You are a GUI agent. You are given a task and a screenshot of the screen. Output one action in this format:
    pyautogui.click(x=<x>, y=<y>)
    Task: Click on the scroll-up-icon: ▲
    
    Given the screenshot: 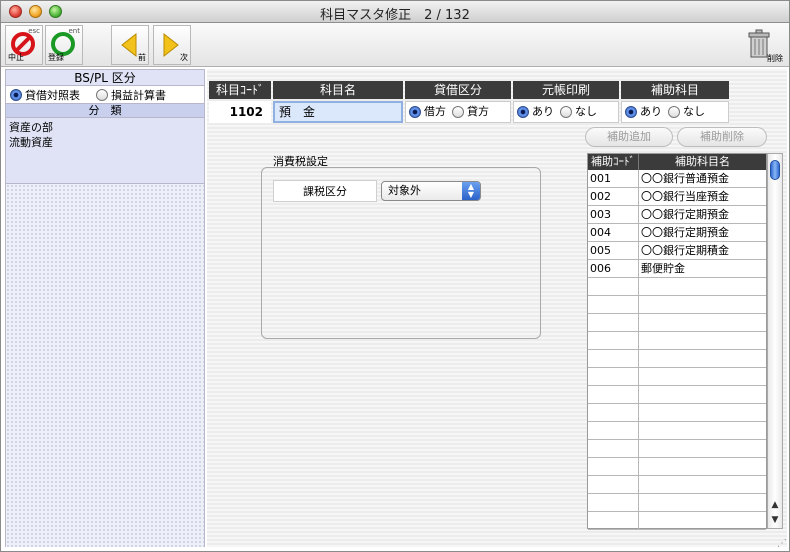 What is the action you would take?
    pyautogui.click(x=775, y=505)
    